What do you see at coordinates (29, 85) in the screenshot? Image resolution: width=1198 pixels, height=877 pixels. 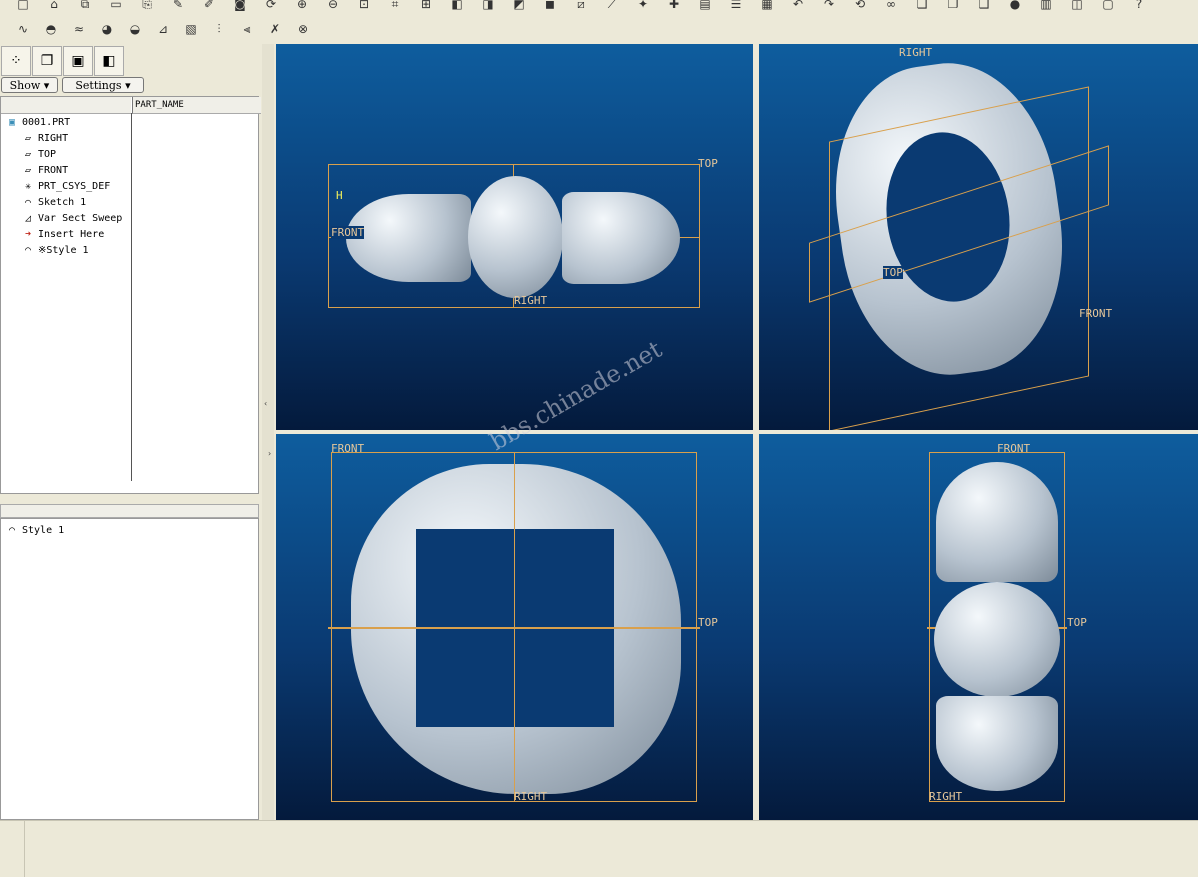 I see `show-button: Show ▾` at bounding box center [29, 85].